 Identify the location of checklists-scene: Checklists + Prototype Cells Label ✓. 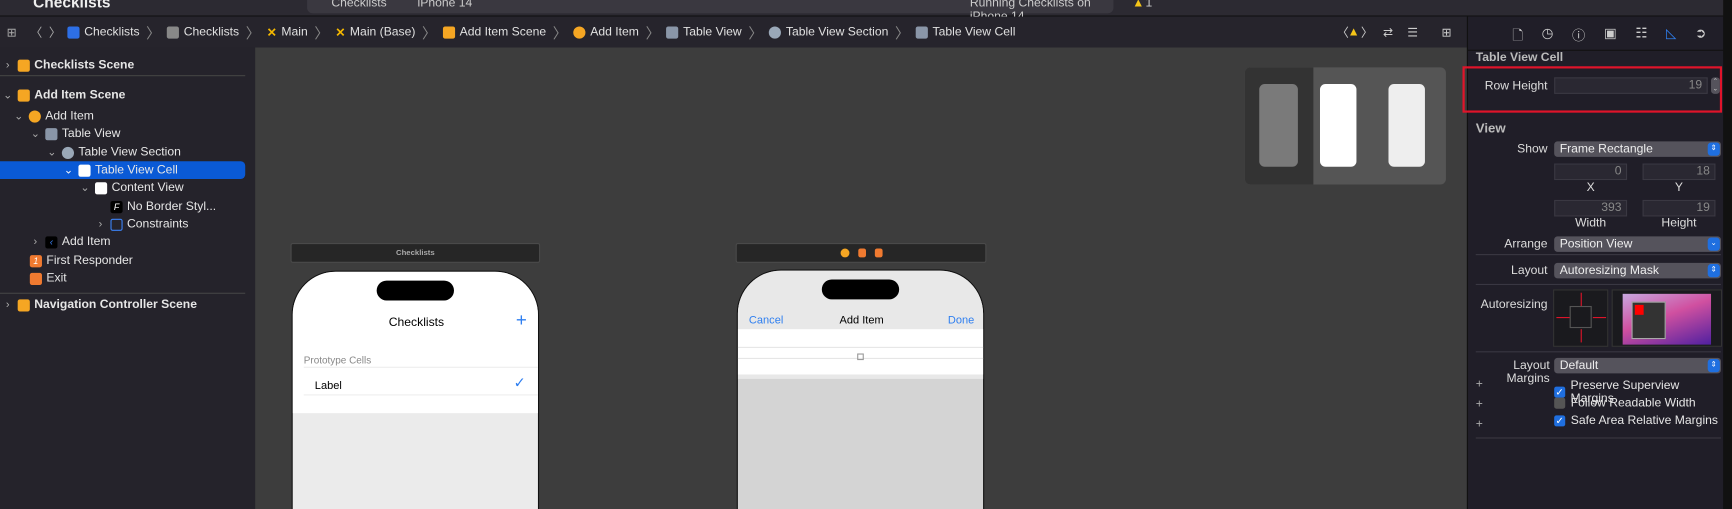
(415, 389).